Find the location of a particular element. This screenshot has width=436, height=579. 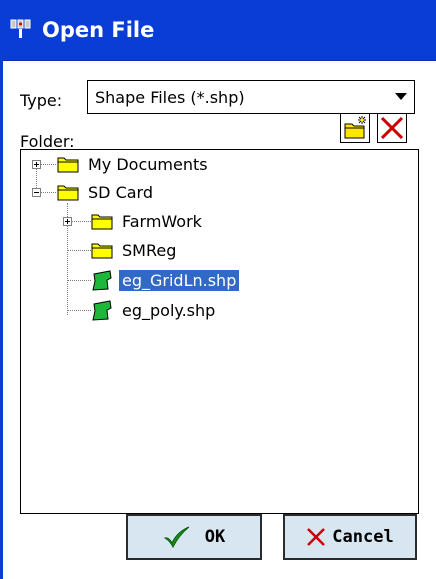

tree-item-eg-poly: eg_poly.shp is located at coordinates (154, 310).